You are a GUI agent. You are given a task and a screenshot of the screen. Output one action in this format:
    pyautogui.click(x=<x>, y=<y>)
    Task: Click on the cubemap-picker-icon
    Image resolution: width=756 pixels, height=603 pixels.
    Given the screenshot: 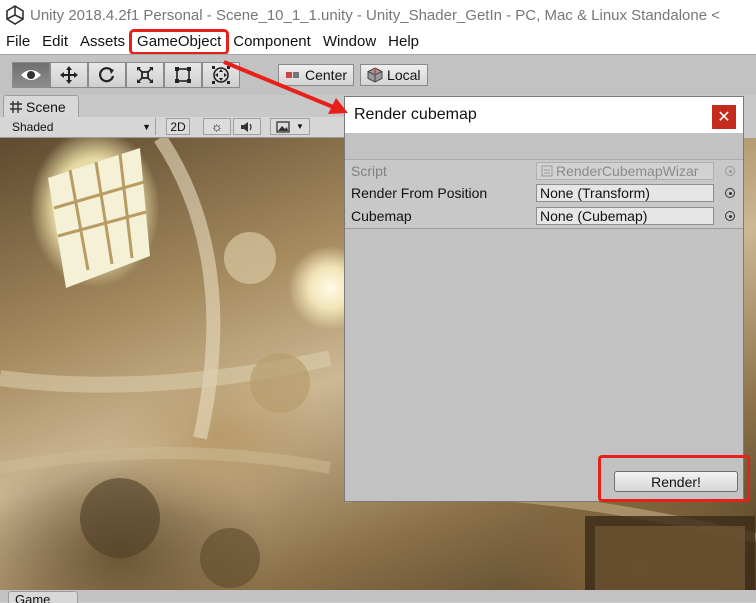 What is the action you would take?
    pyautogui.click(x=730, y=216)
    